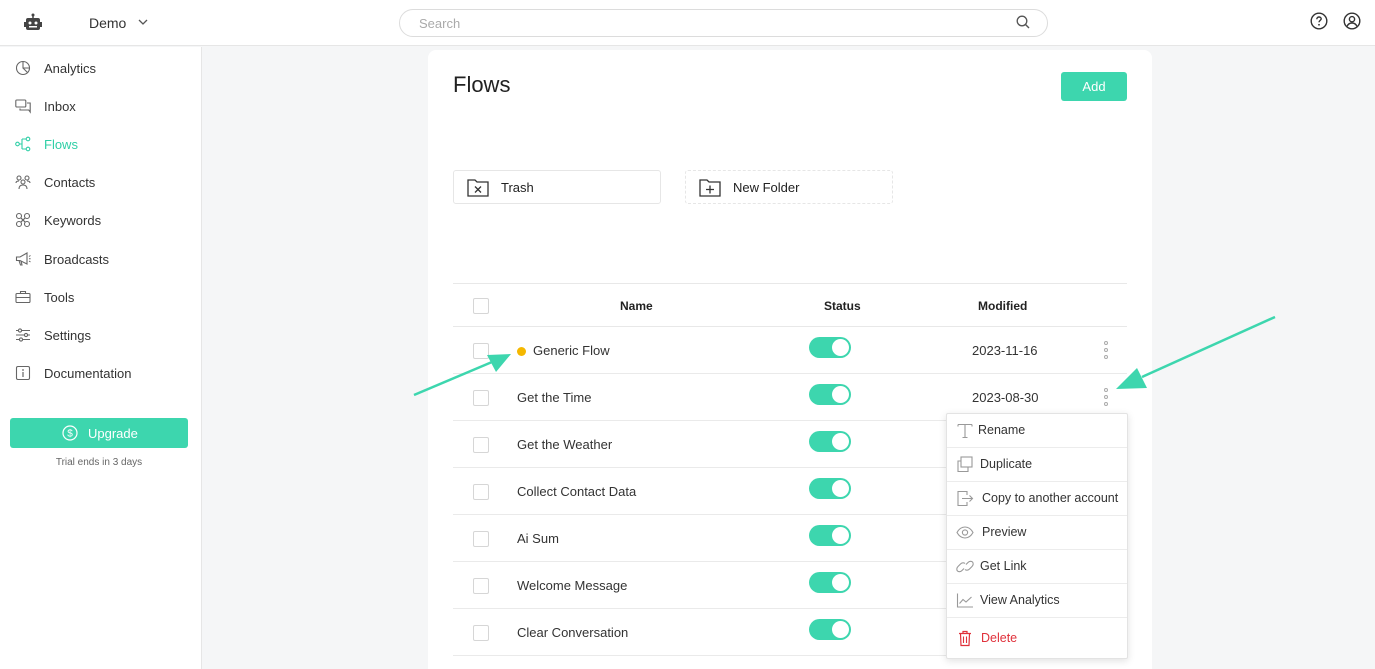  Describe the element at coordinates (481, 306) in the screenshot. I see `select-all-checkbox` at that location.